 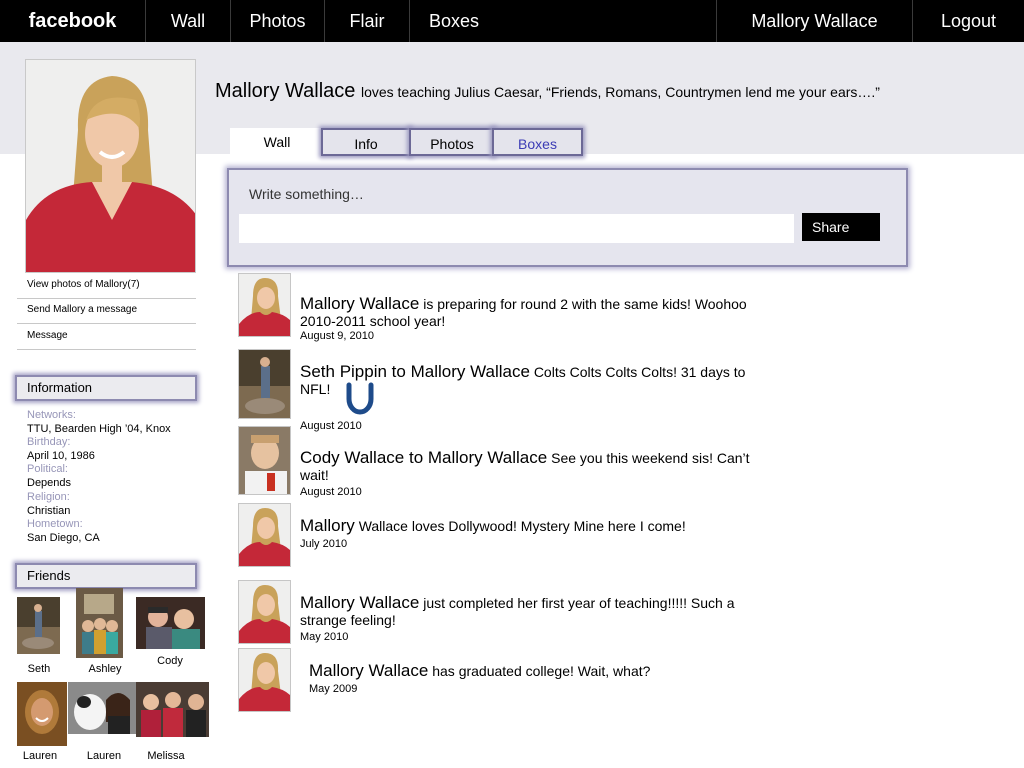 I want to click on profile-picture, so click(x=110, y=166).